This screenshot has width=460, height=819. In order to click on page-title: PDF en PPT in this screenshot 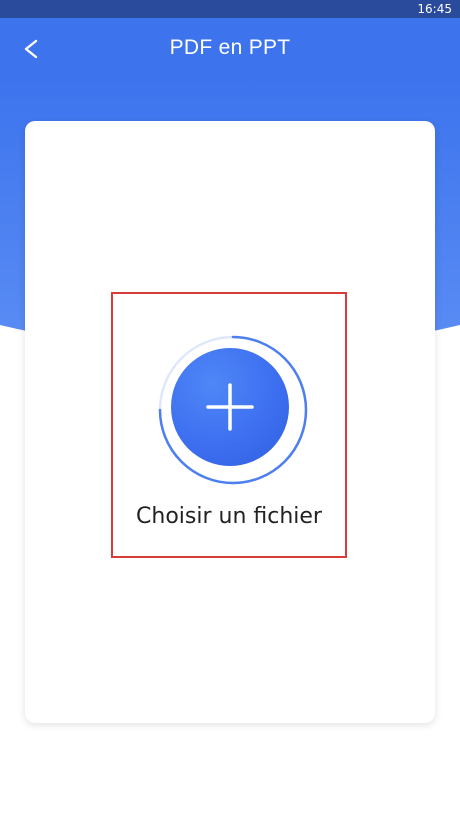, I will do `click(230, 47)`.